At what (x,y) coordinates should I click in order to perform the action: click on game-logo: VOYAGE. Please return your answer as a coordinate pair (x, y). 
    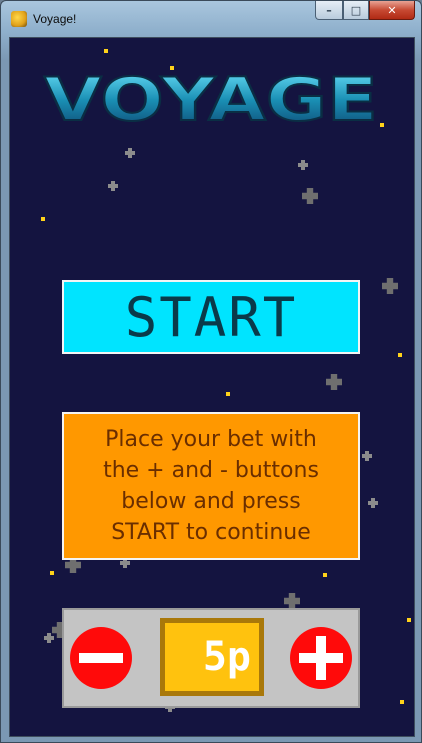
    Looking at the image, I should click on (212, 100).